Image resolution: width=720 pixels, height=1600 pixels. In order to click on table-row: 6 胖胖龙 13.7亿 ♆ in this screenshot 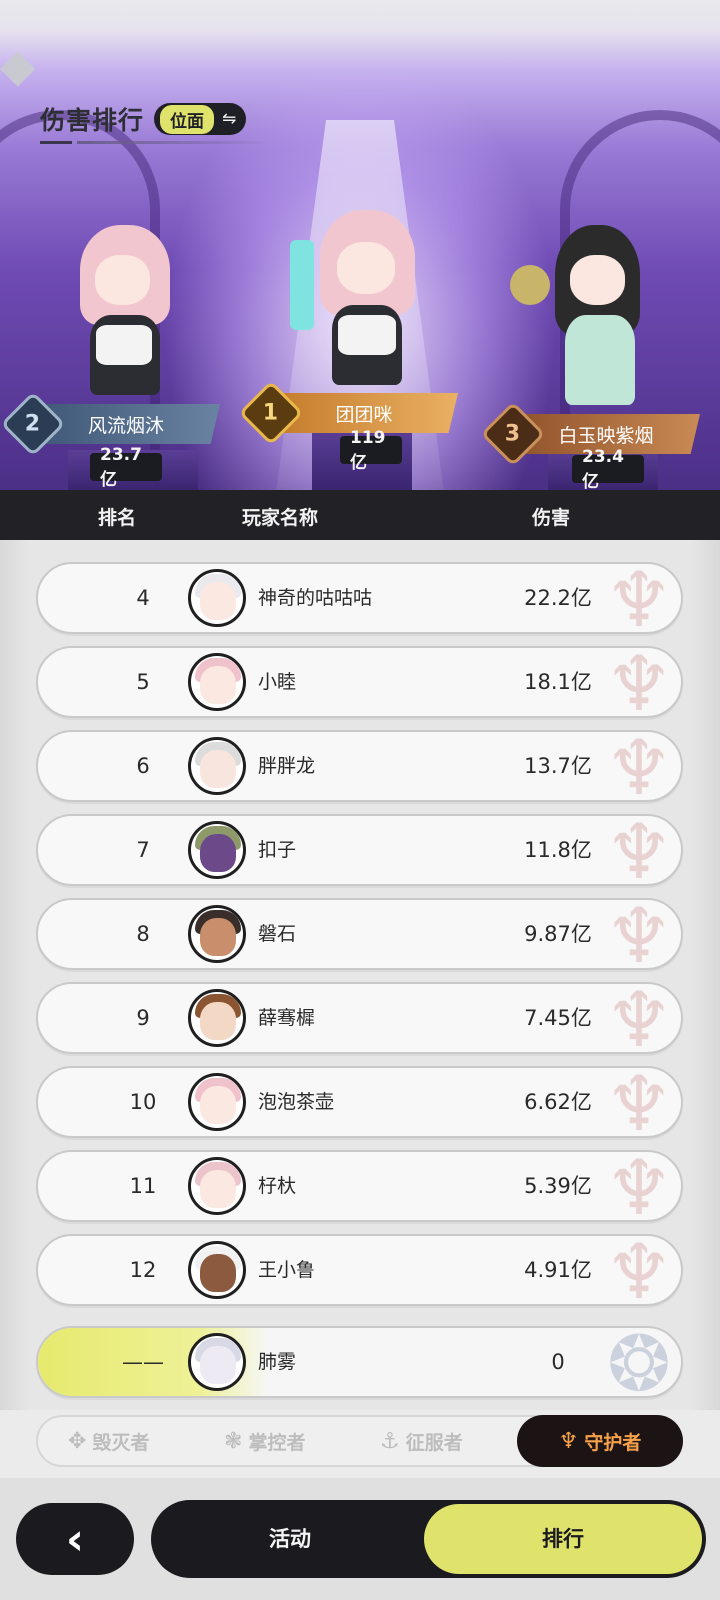, I will do `click(359, 766)`.